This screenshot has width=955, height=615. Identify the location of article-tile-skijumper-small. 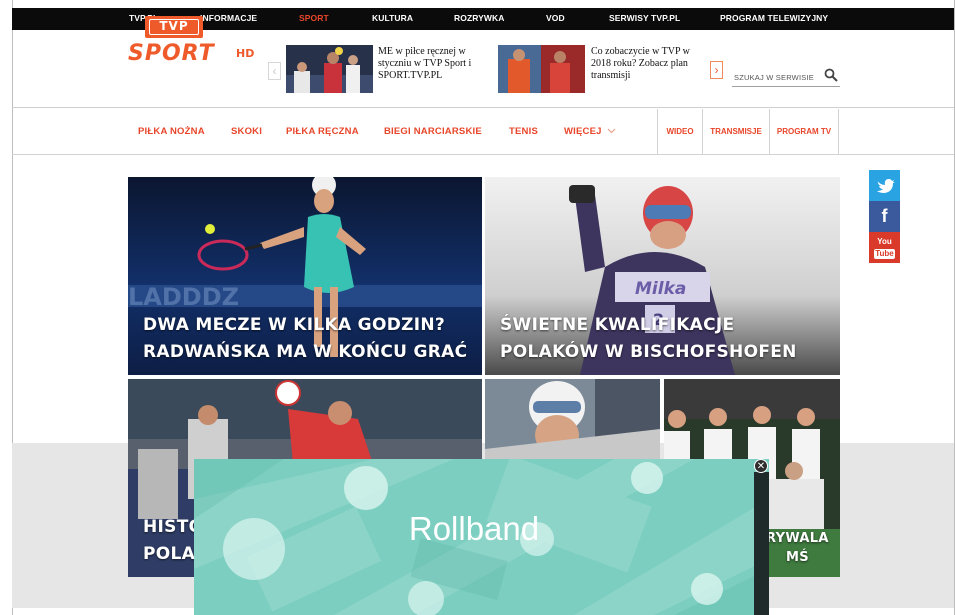
(572, 419).